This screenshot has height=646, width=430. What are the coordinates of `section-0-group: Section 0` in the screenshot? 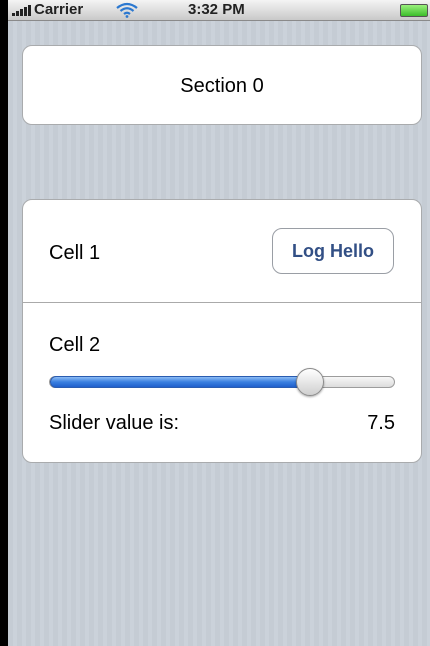 It's located at (222, 85).